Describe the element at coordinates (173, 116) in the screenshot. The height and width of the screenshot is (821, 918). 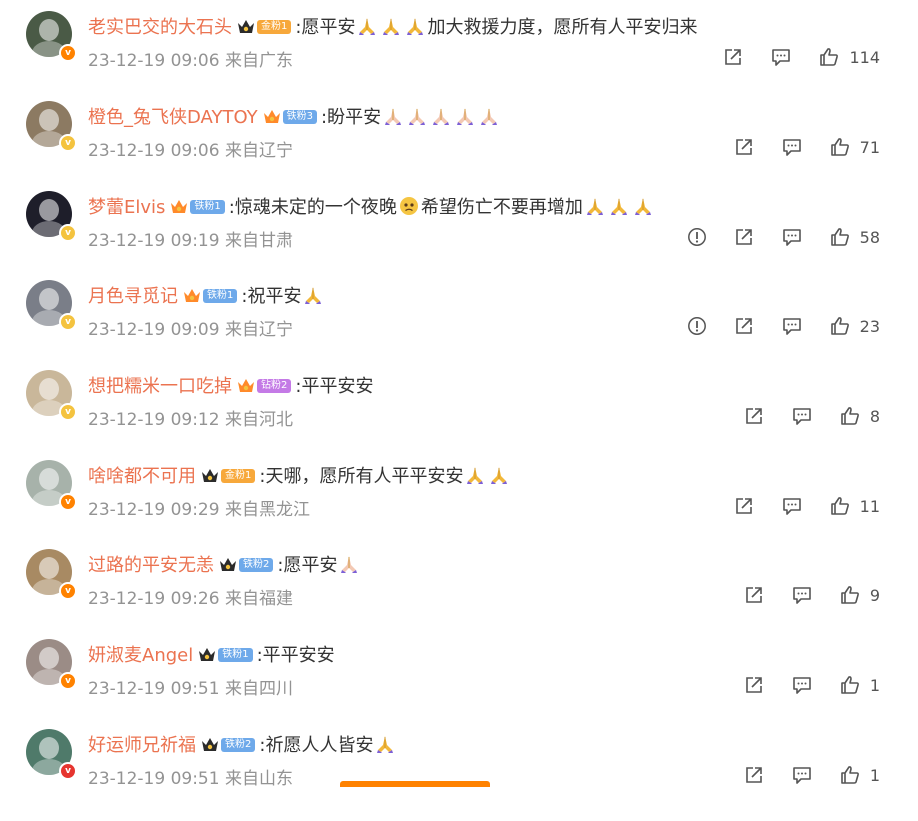
I see `username-link: 橙色_兔飞侠DAYTOY` at that location.